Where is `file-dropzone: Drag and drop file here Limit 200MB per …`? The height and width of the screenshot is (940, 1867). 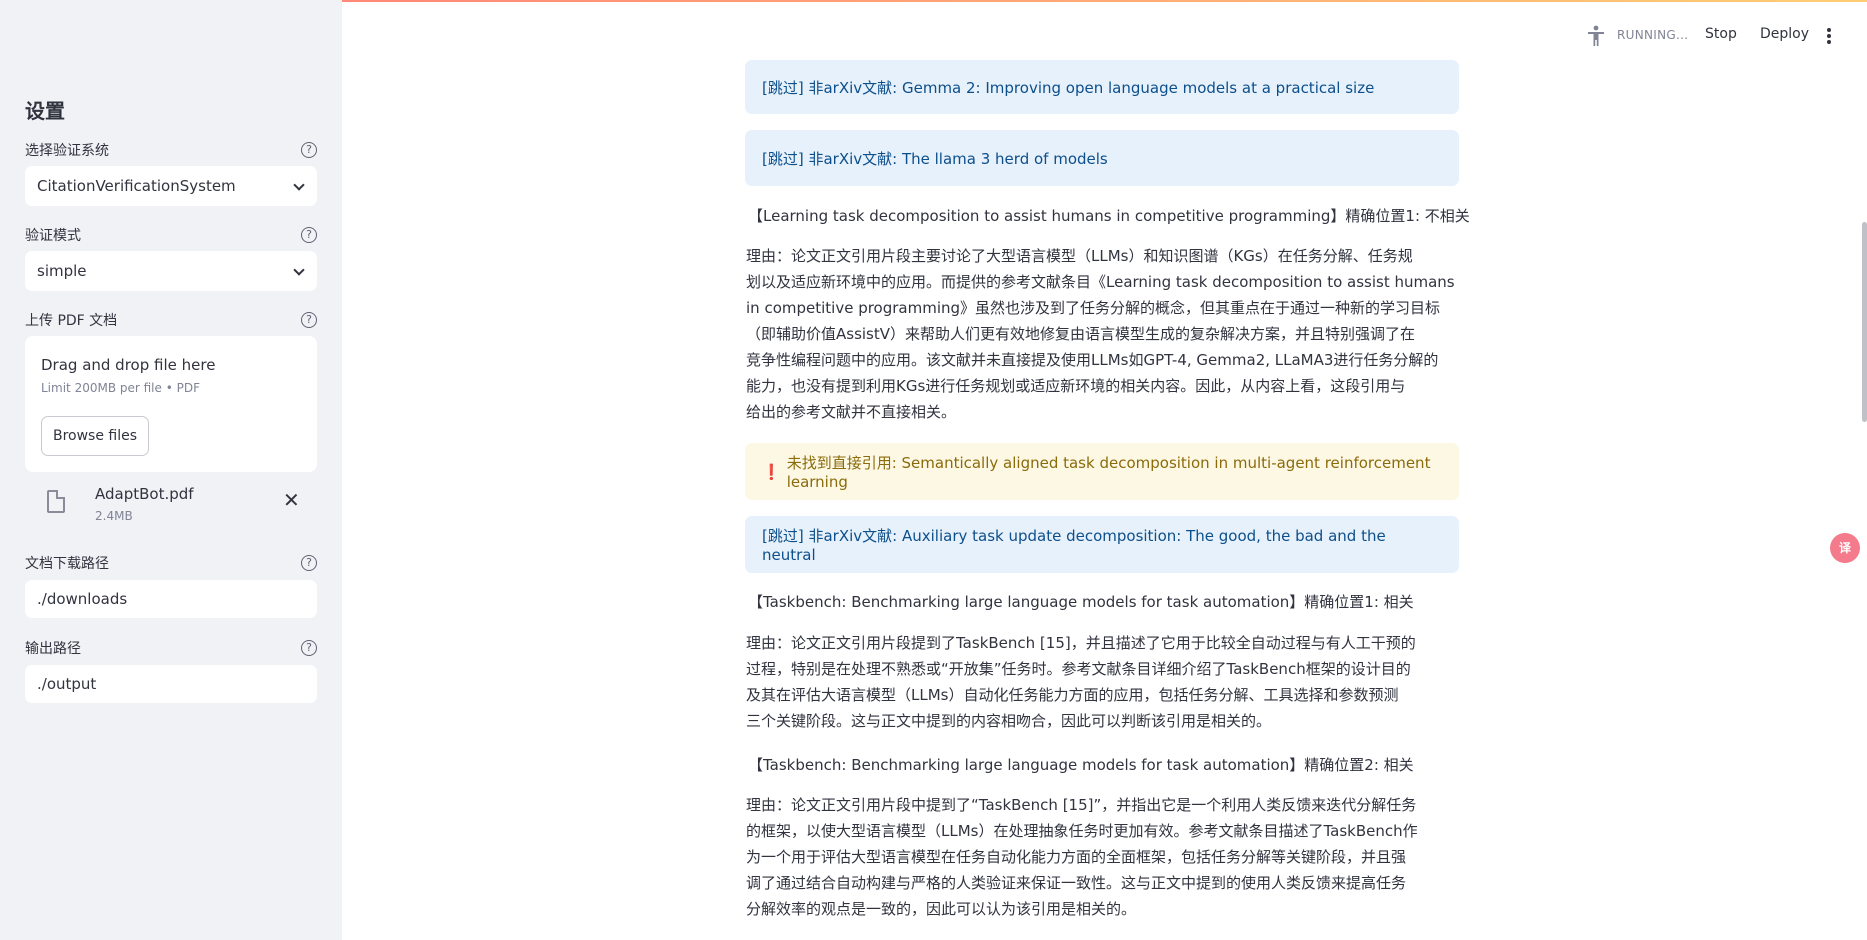 file-dropzone: Drag and drop file here Limit 200MB per … is located at coordinates (171, 404).